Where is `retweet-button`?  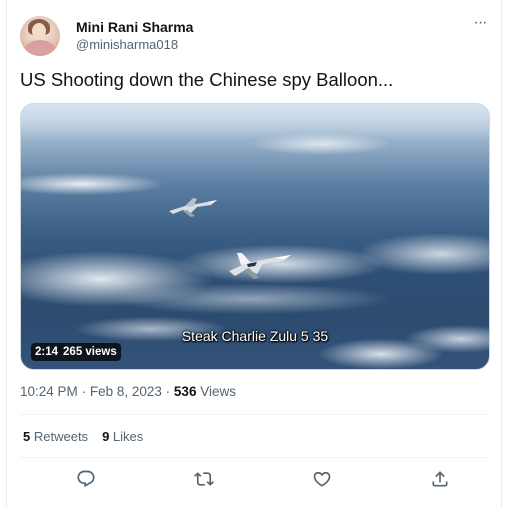 retweet-button is located at coordinates (204, 479).